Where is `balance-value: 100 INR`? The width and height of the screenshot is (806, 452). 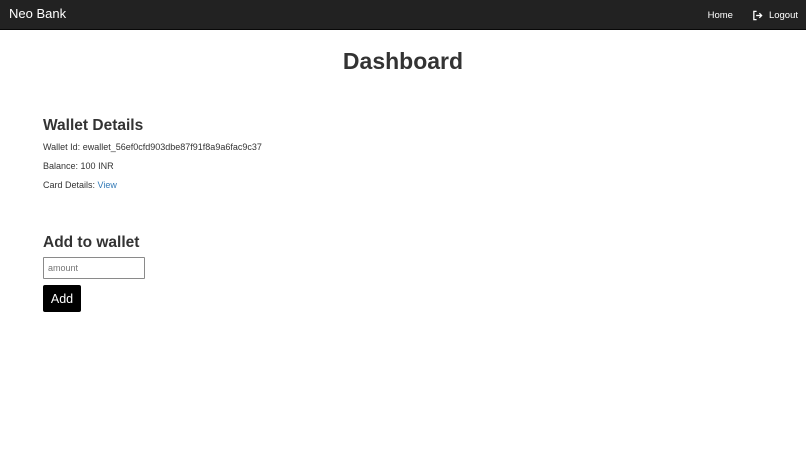
balance-value: 100 INR is located at coordinates (97, 166).